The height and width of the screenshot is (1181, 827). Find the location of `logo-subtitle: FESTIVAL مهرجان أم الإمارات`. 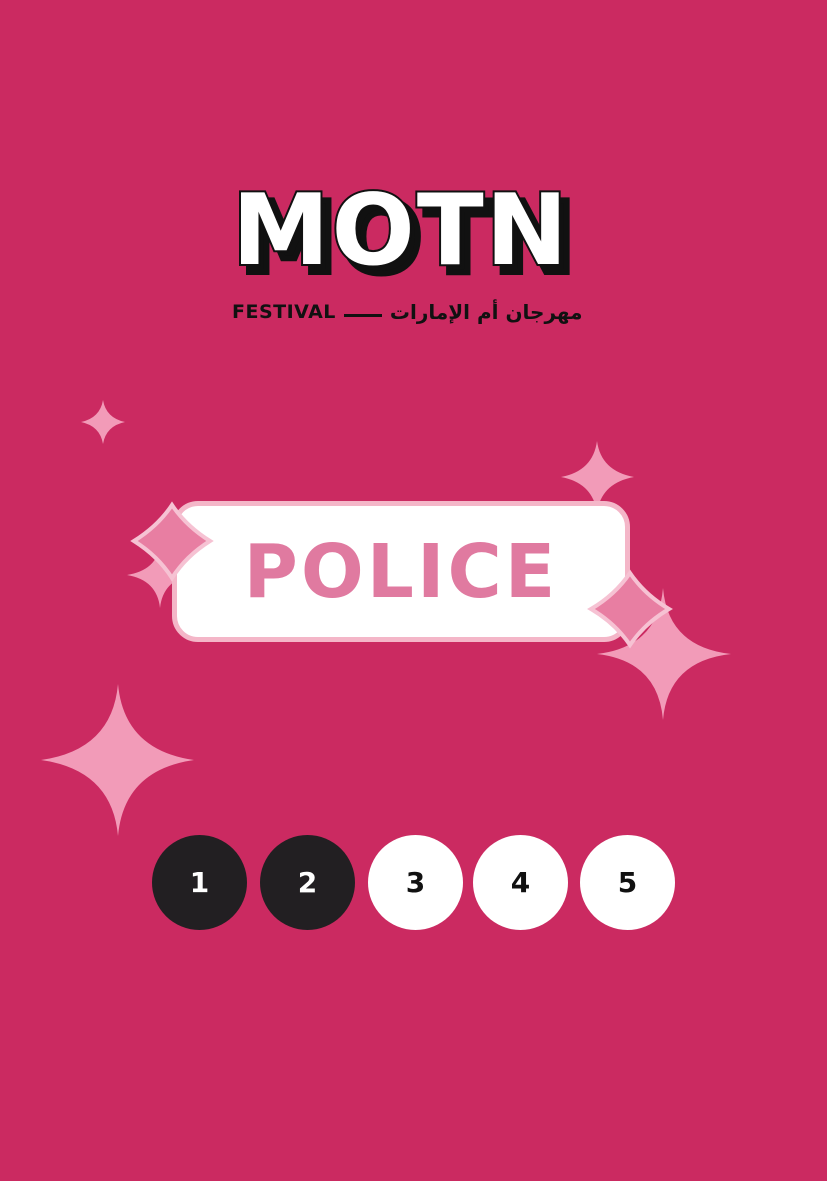

logo-subtitle: FESTIVAL مهرجان أم الإمارات is located at coordinates (417, 312).